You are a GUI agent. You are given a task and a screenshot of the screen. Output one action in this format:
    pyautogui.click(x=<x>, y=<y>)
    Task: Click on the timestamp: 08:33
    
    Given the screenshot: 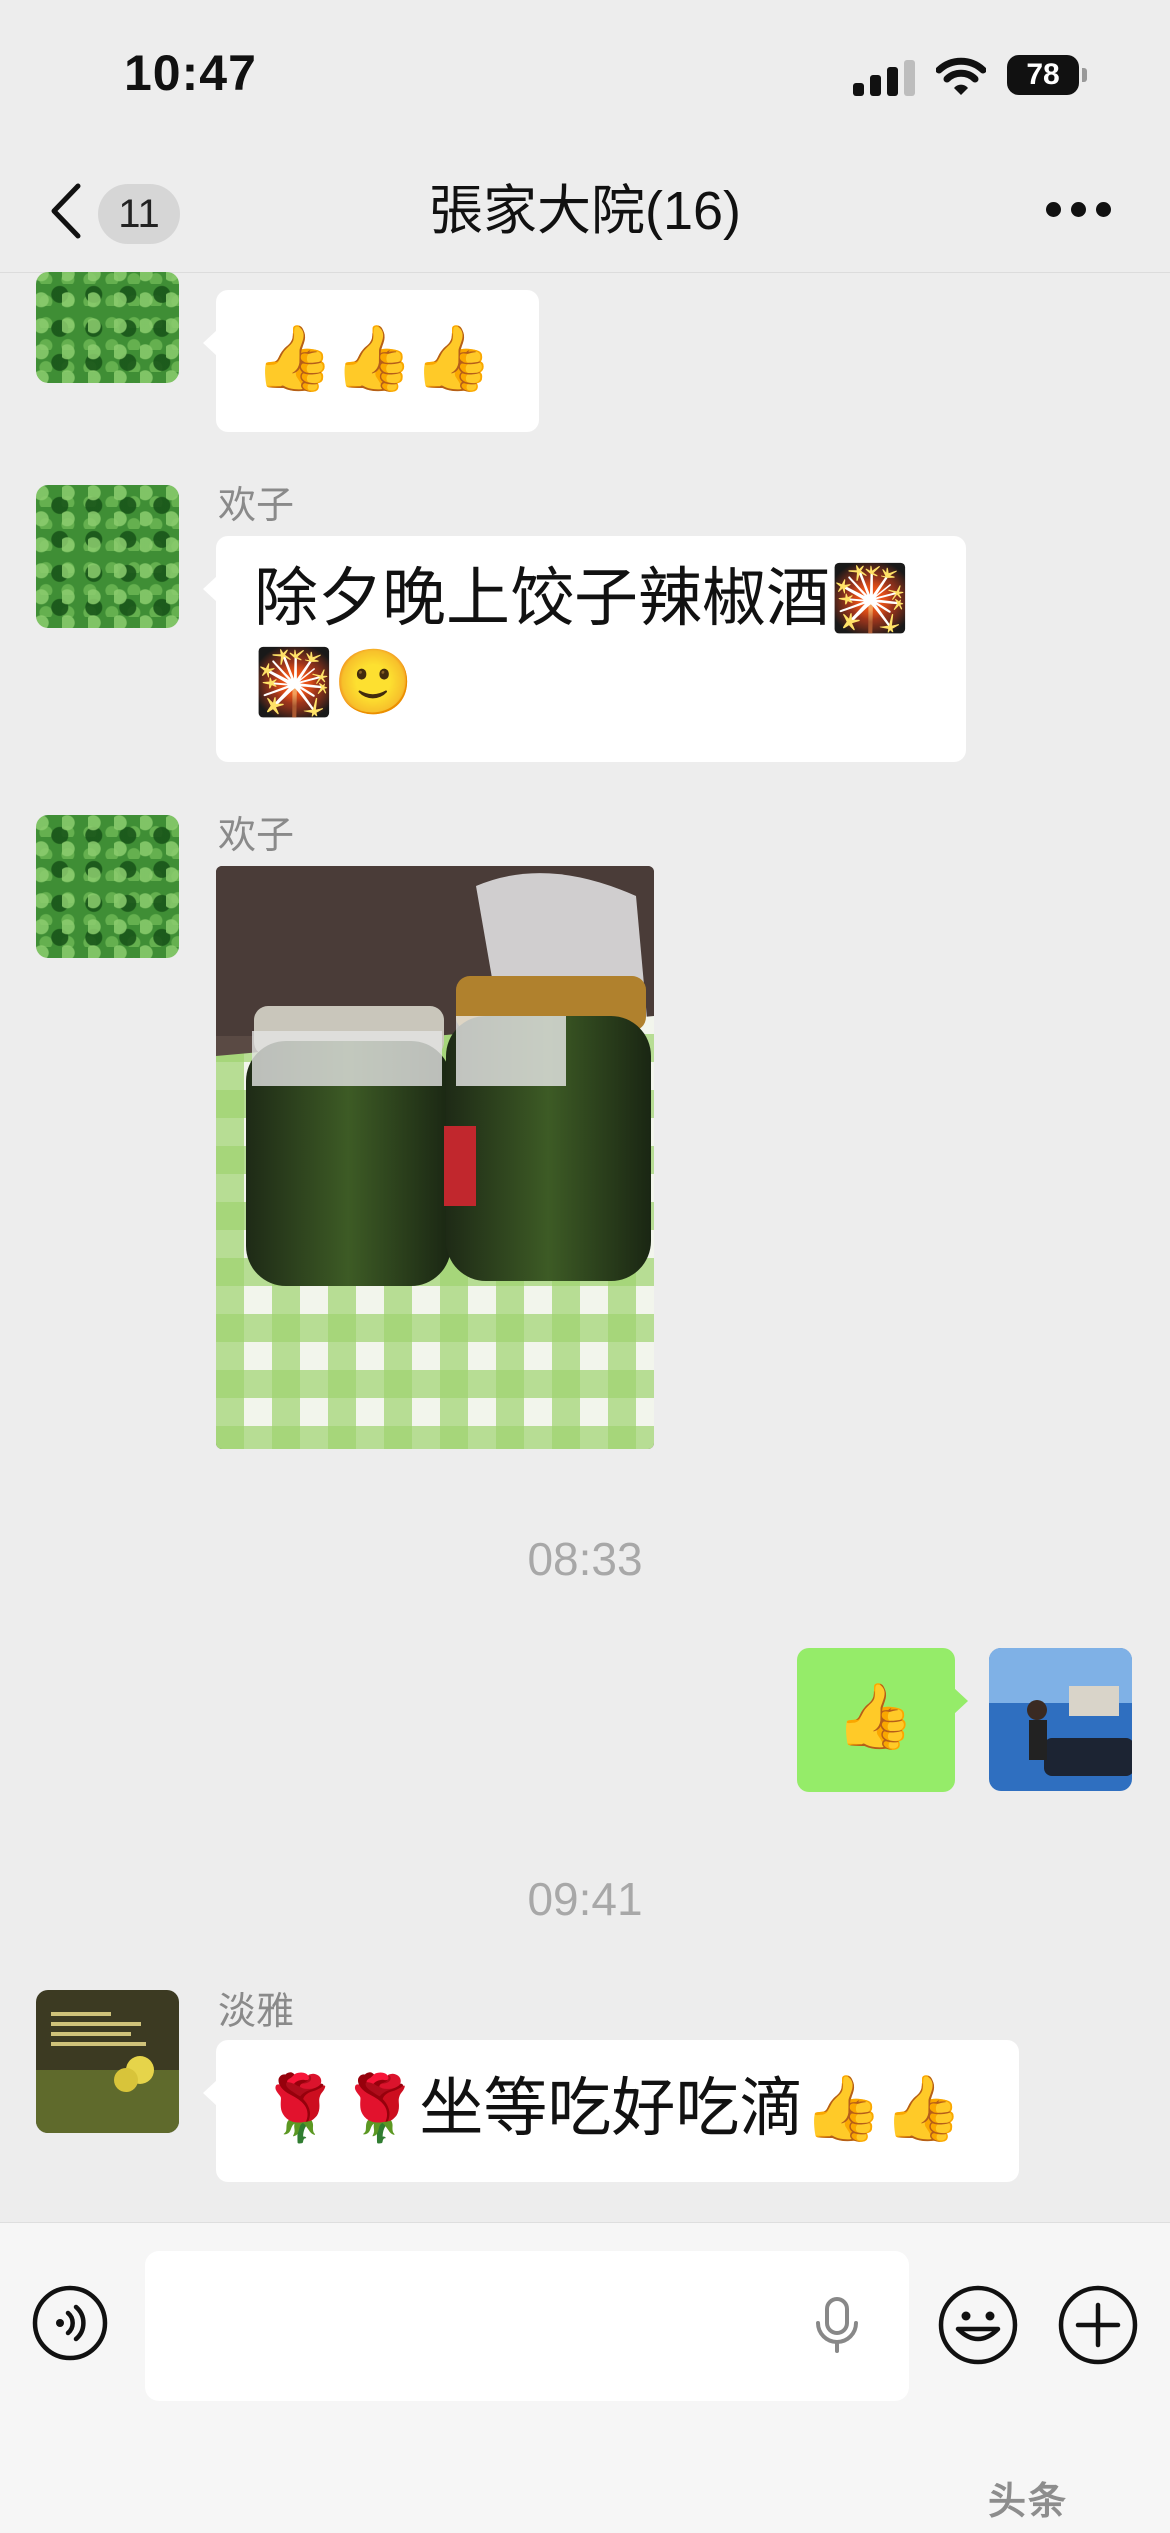 What is the action you would take?
    pyautogui.click(x=585, y=1559)
    